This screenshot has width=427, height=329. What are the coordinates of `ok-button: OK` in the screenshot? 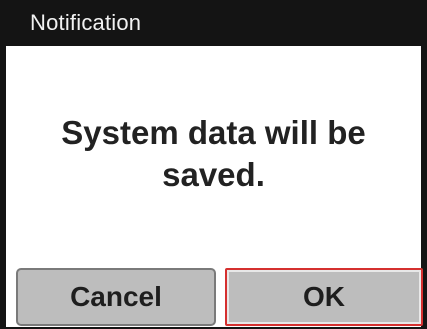 It's located at (324, 297).